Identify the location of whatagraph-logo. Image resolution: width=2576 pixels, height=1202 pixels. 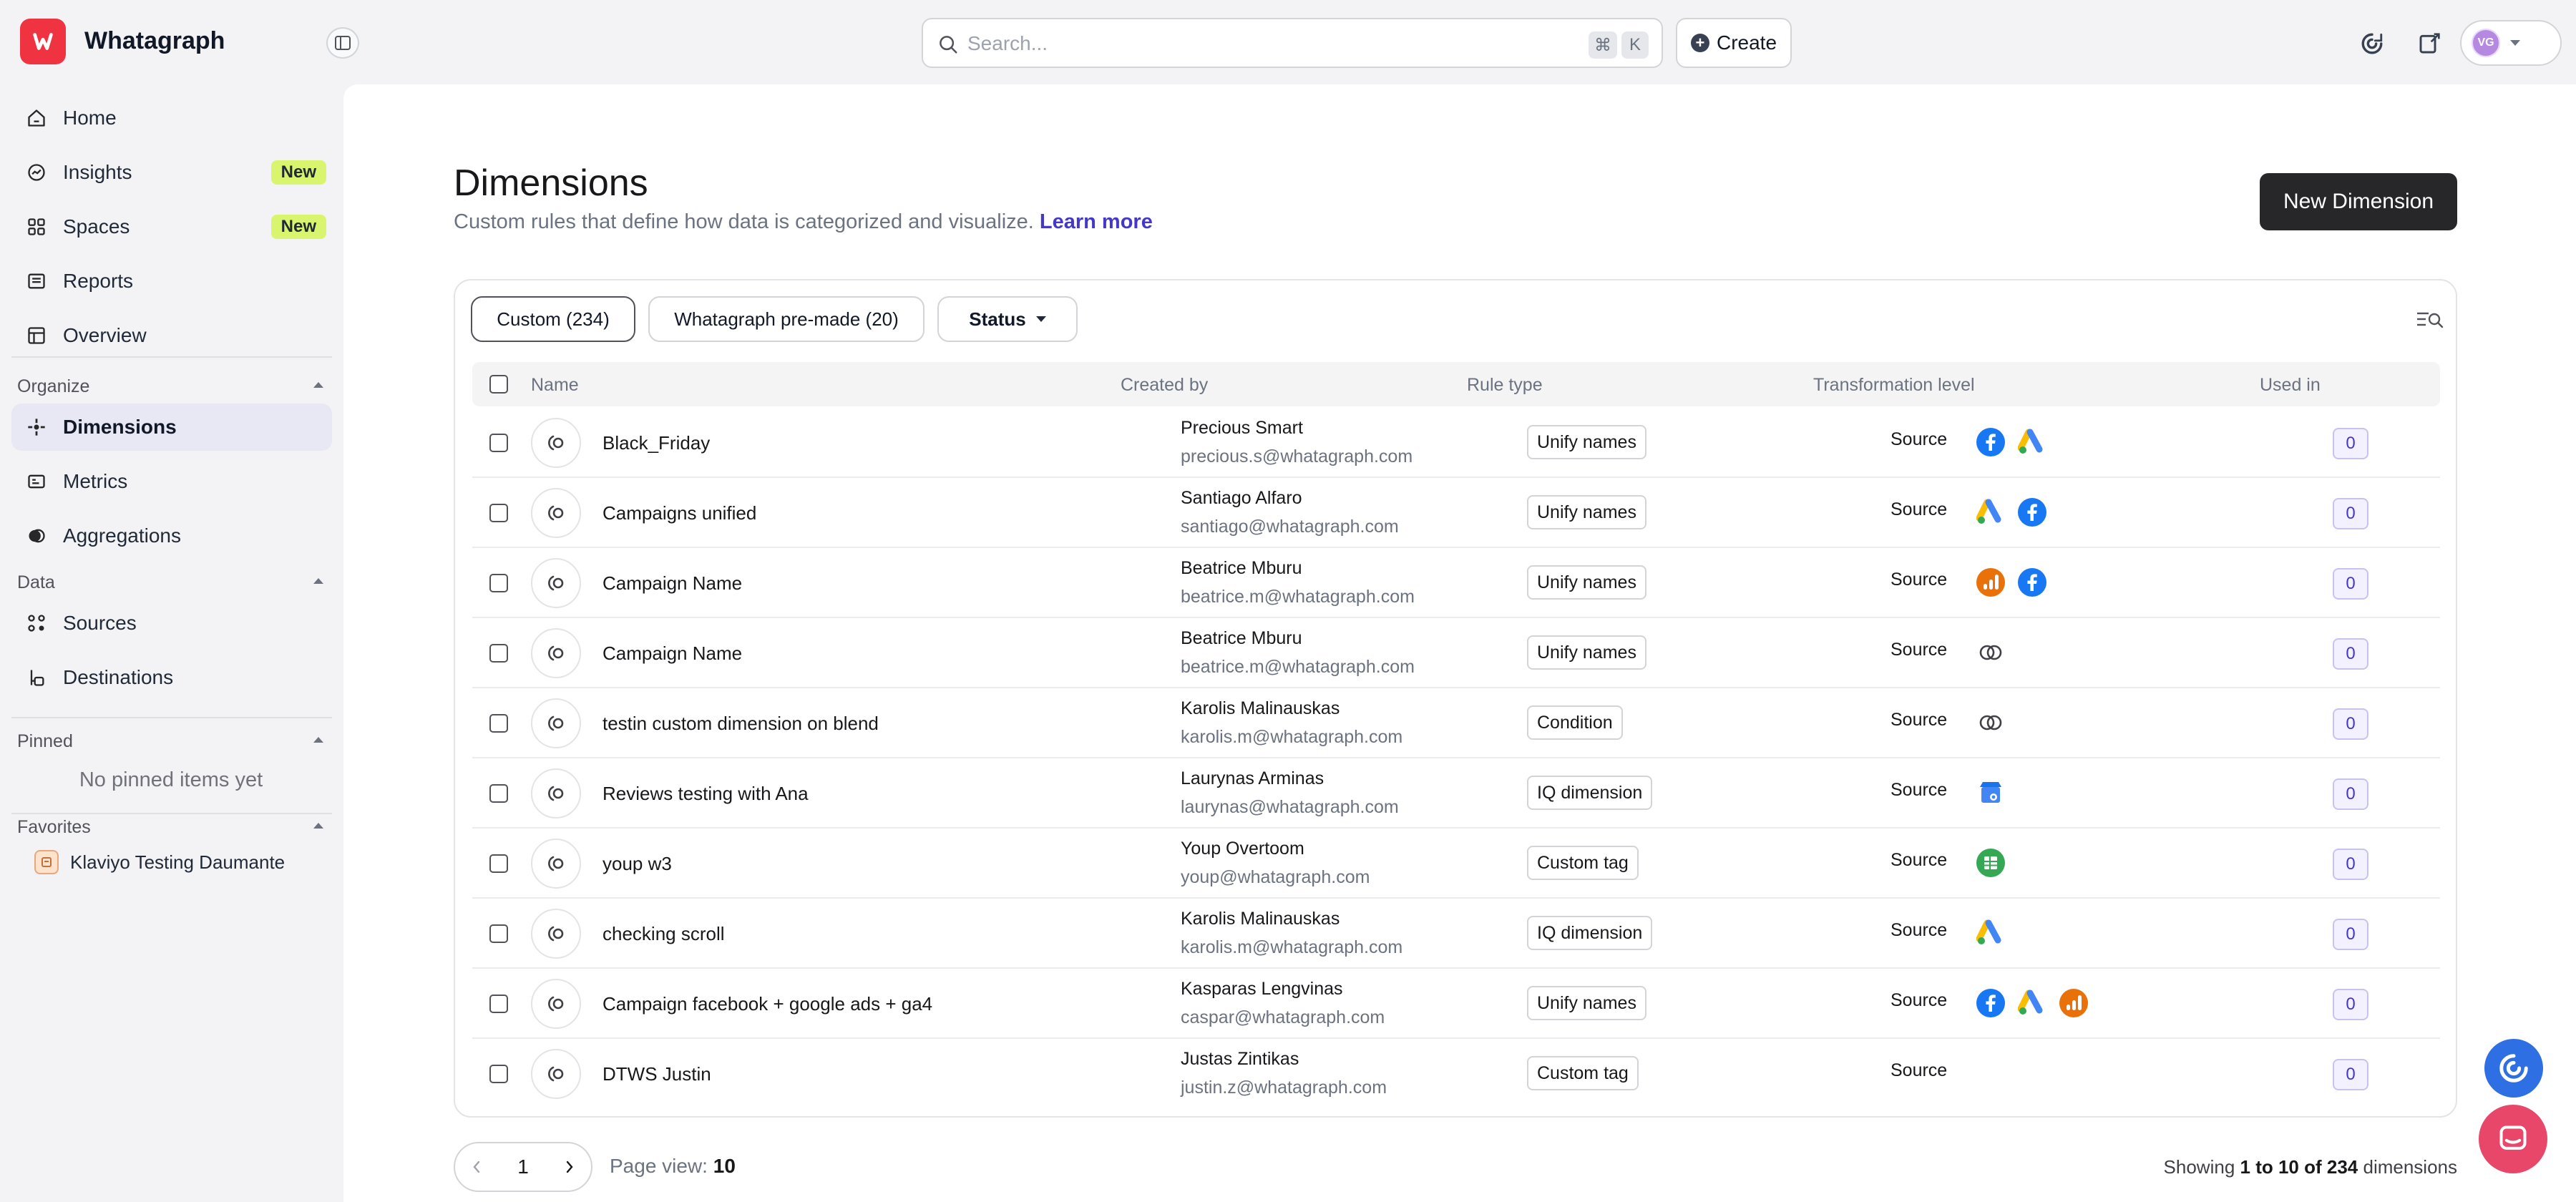
(43, 41).